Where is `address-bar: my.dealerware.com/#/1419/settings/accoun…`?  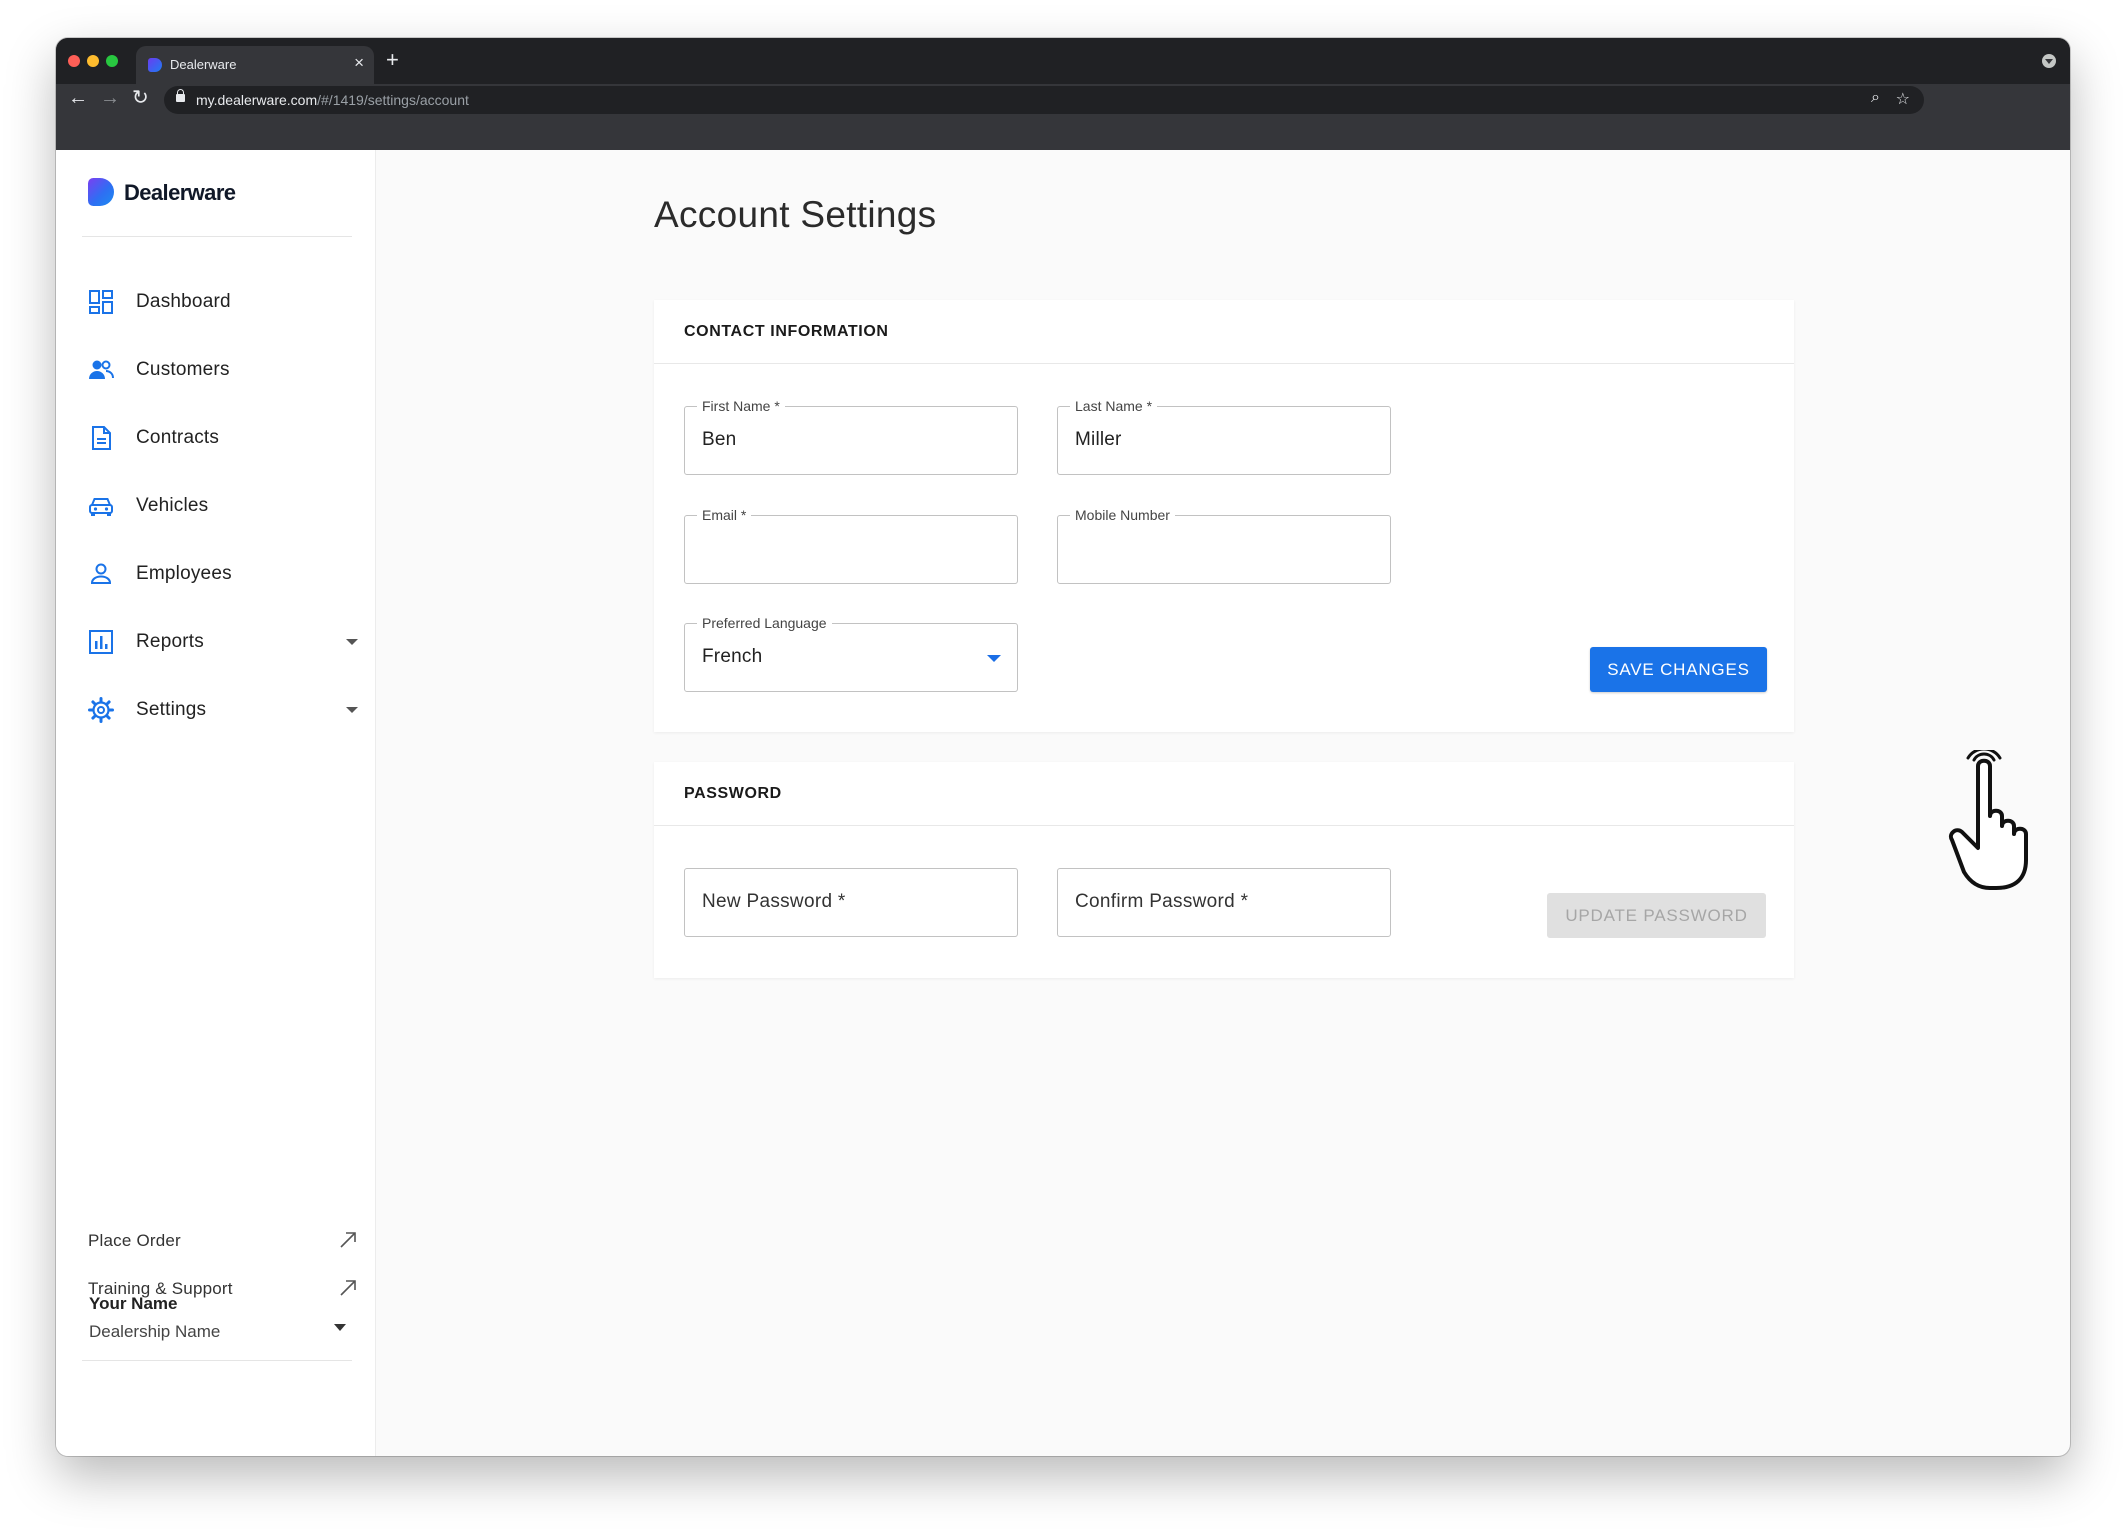 address-bar: my.dealerware.com/#/1419/settings/accoun… is located at coordinates (1044, 100).